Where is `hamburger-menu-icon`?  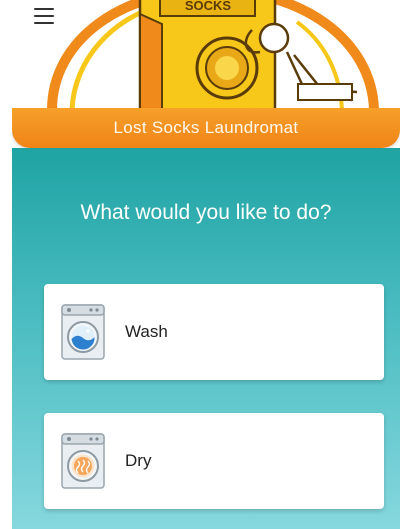 hamburger-menu-icon is located at coordinates (44, 16).